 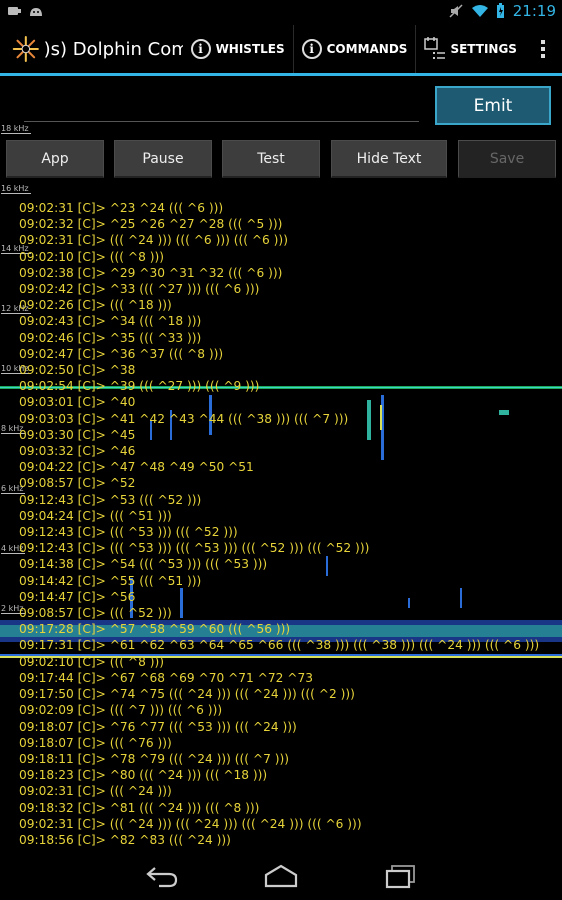 I want to click on whistles-label: WHISTLES, so click(x=250, y=49).